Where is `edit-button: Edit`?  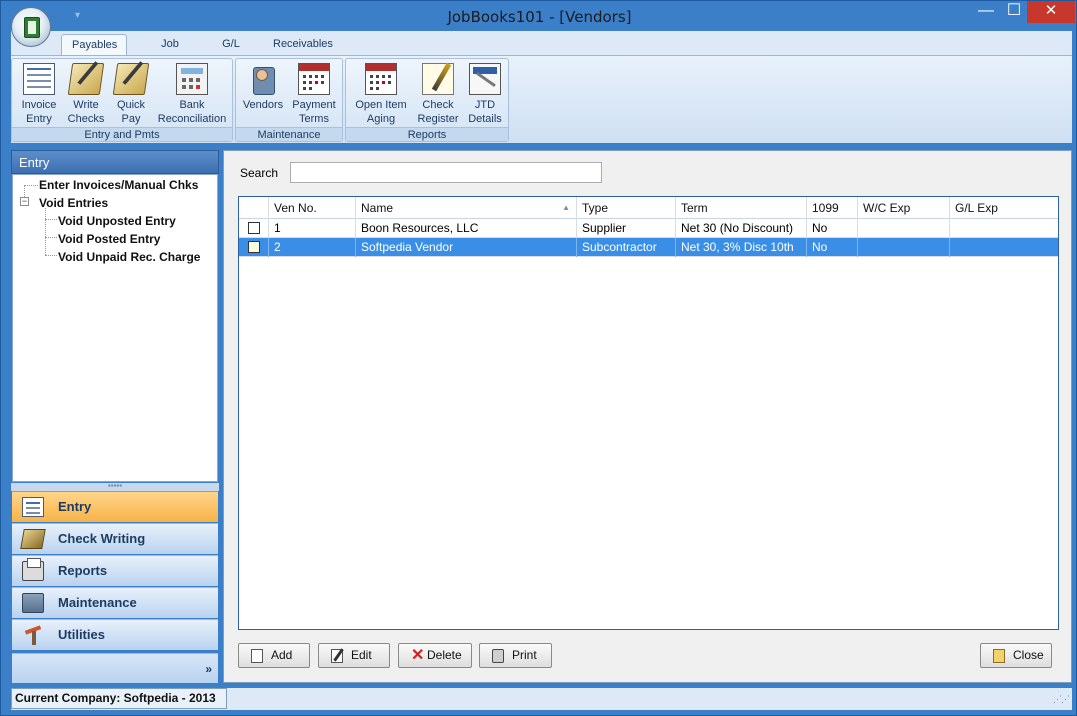 edit-button: Edit is located at coordinates (354, 655).